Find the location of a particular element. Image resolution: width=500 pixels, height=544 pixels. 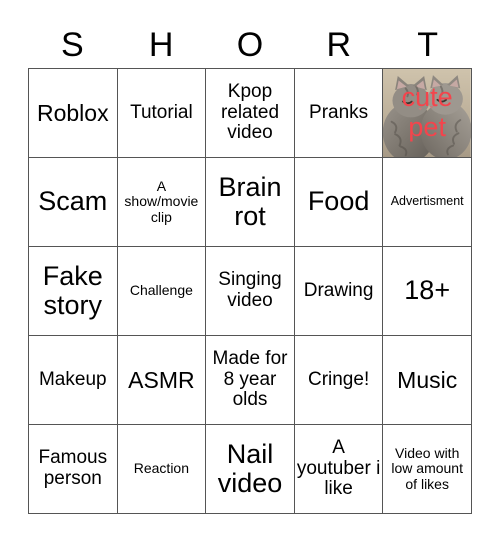

bingo-cell: Singing video is located at coordinates (250, 291).